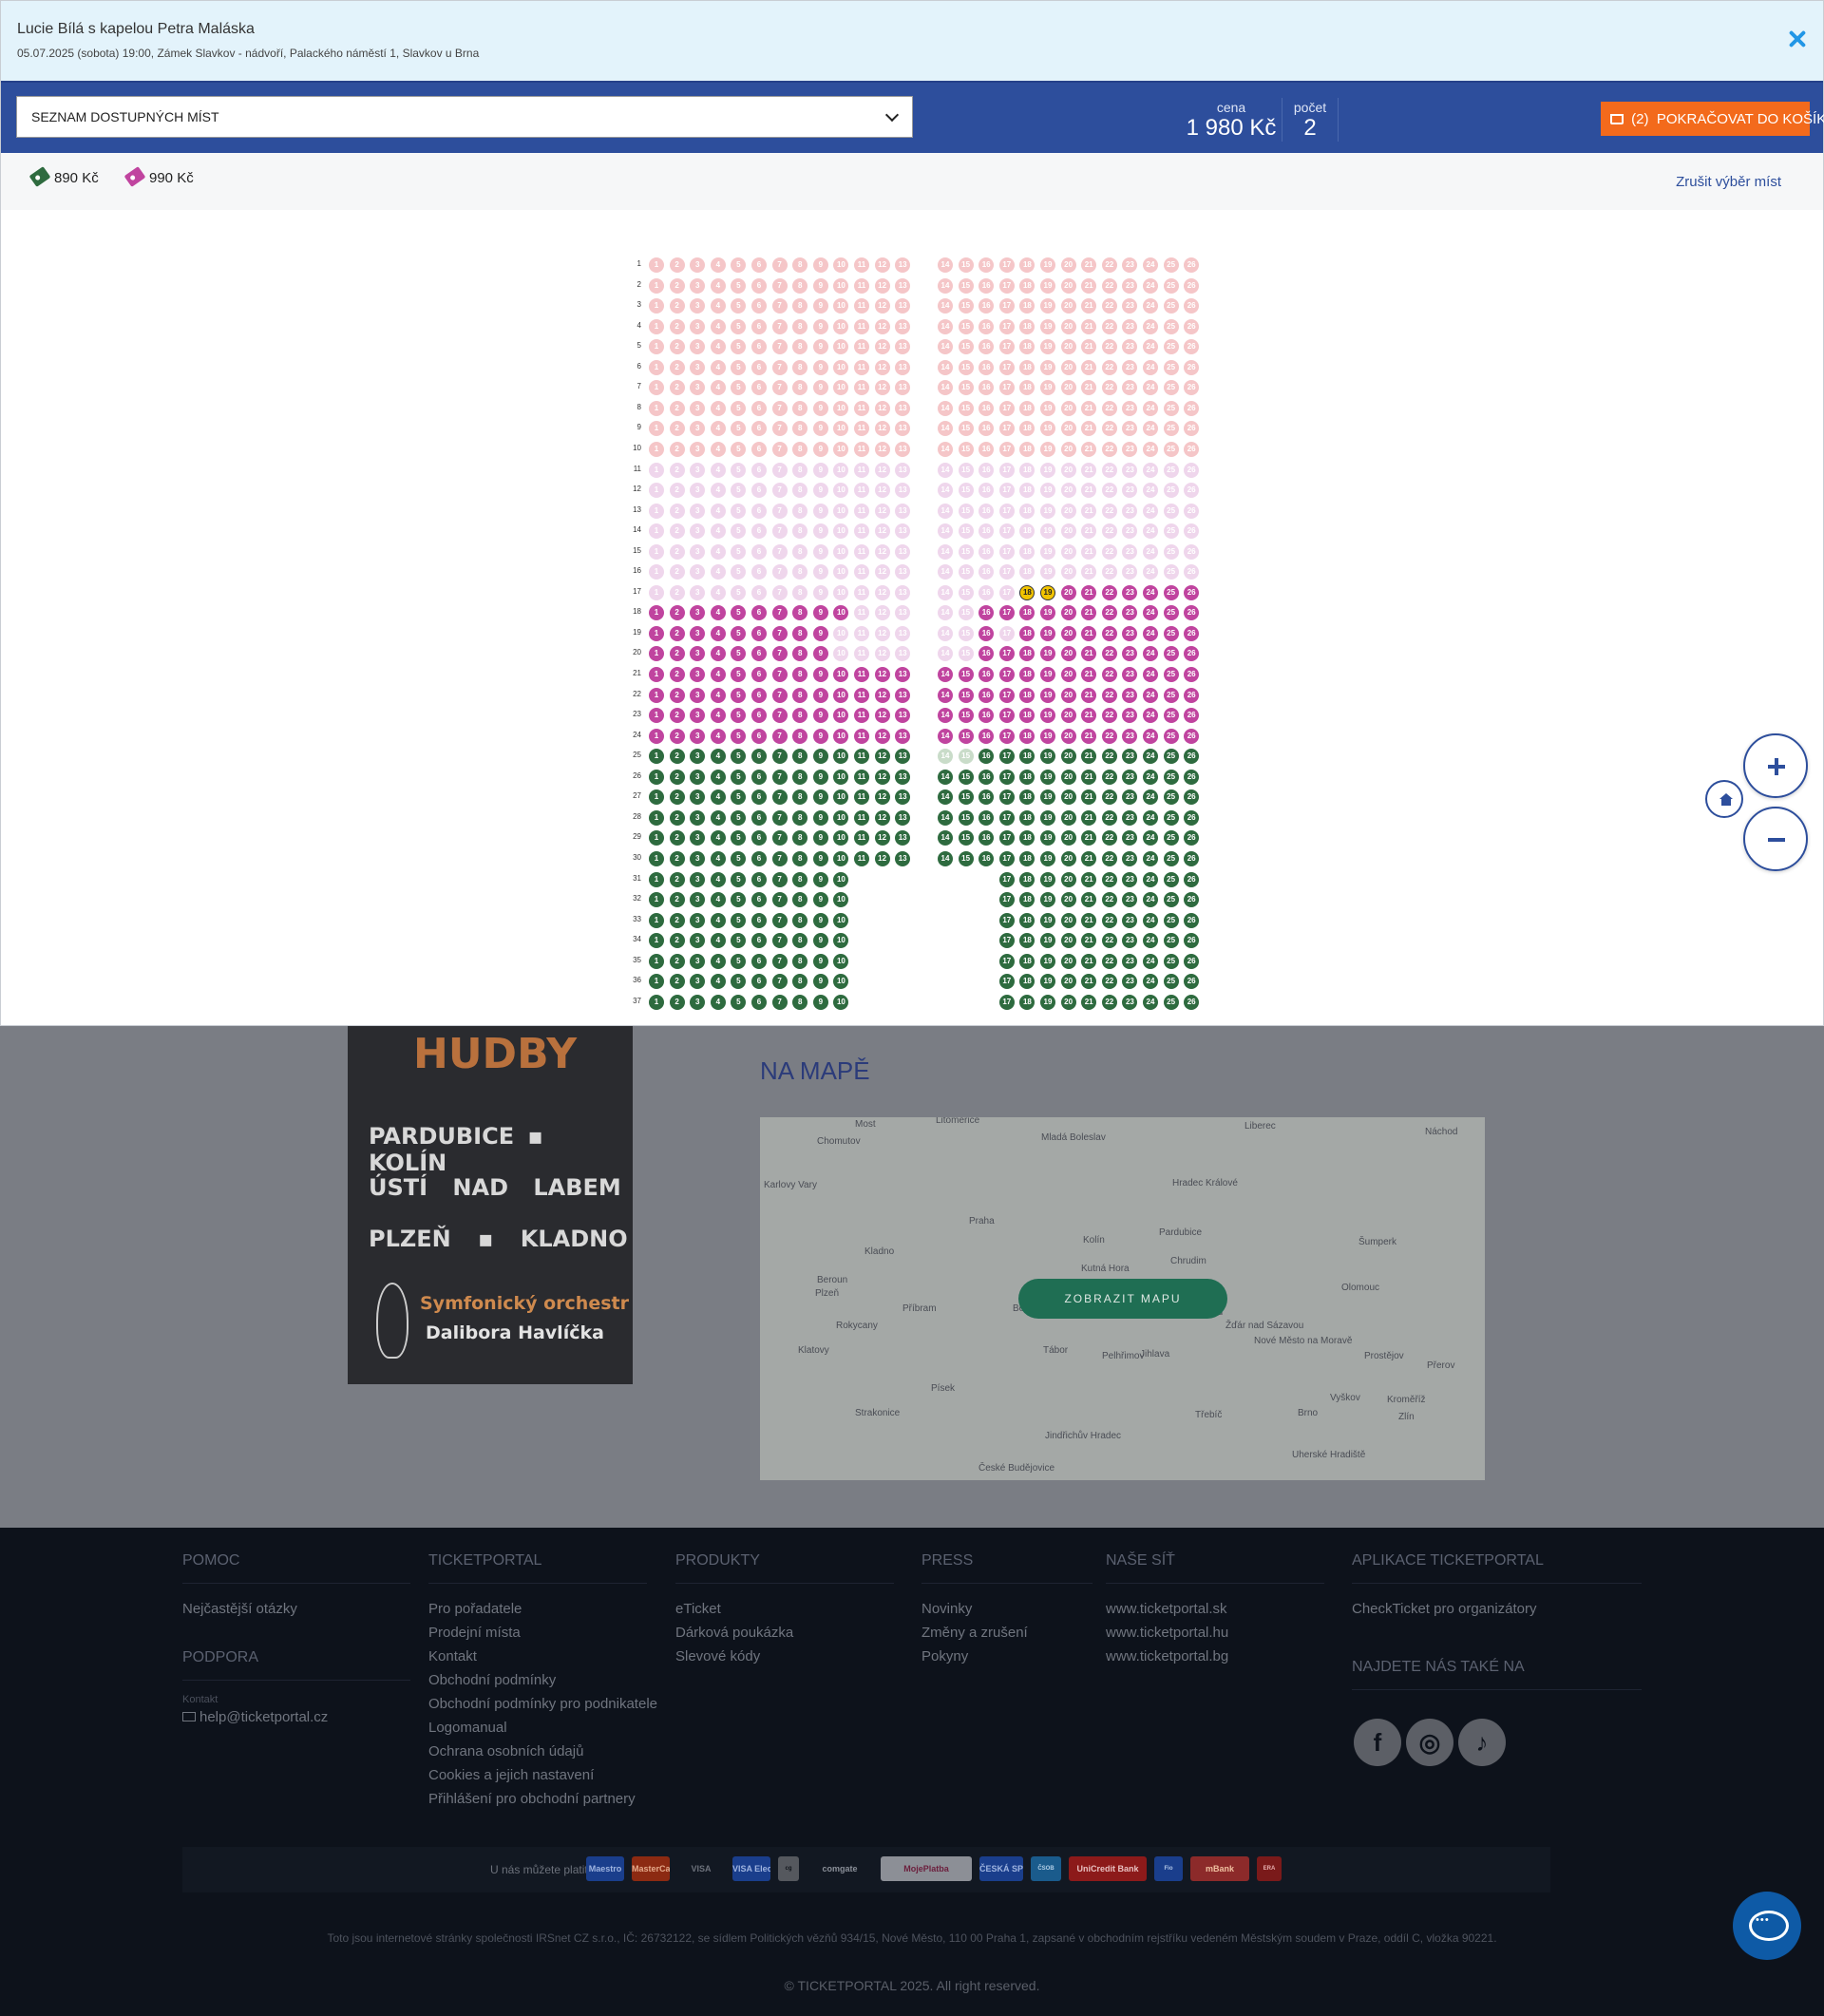  I want to click on seat: 25, so click(1171, 757).